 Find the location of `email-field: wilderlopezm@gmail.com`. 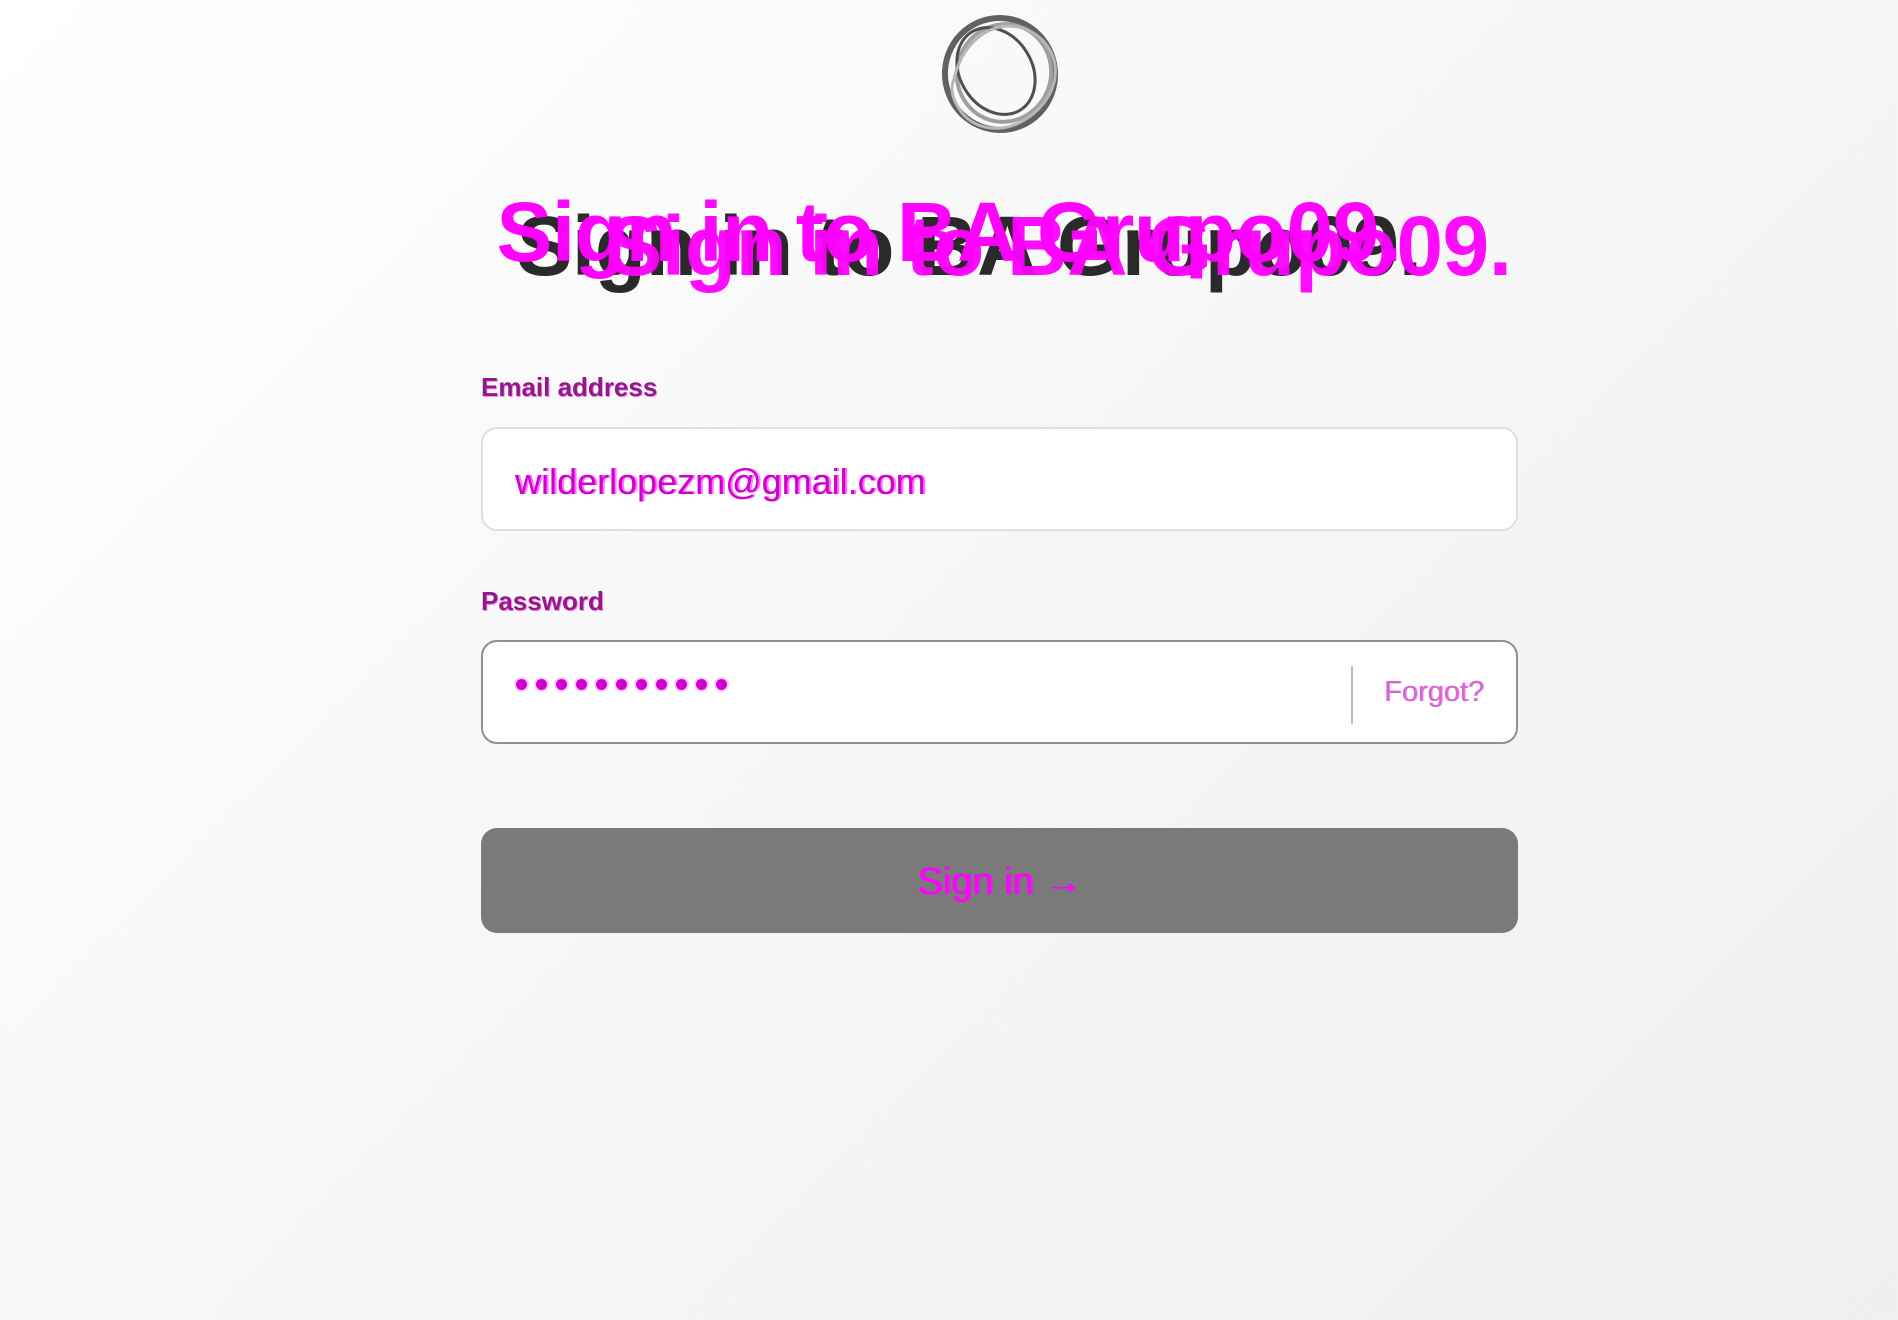

email-field: wilderlopezm@gmail.com is located at coordinates (999, 479).